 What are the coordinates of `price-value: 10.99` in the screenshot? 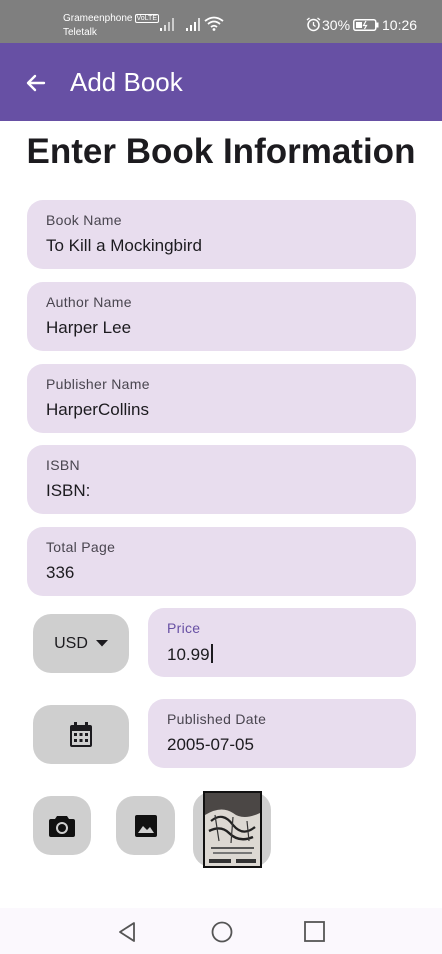 It's located at (188, 654).